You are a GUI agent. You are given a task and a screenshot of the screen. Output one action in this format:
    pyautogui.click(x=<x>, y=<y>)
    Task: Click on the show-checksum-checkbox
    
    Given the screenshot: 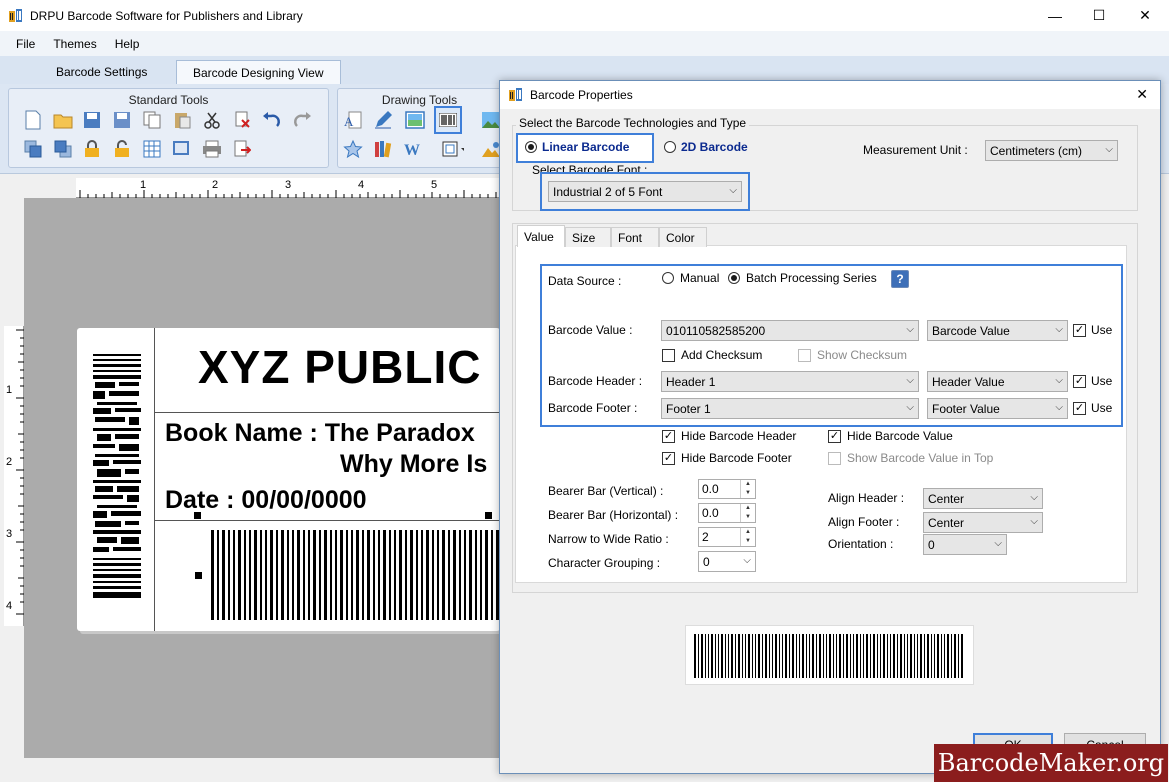 What is the action you would take?
    pyautogui.click(x=804, y=355)
    